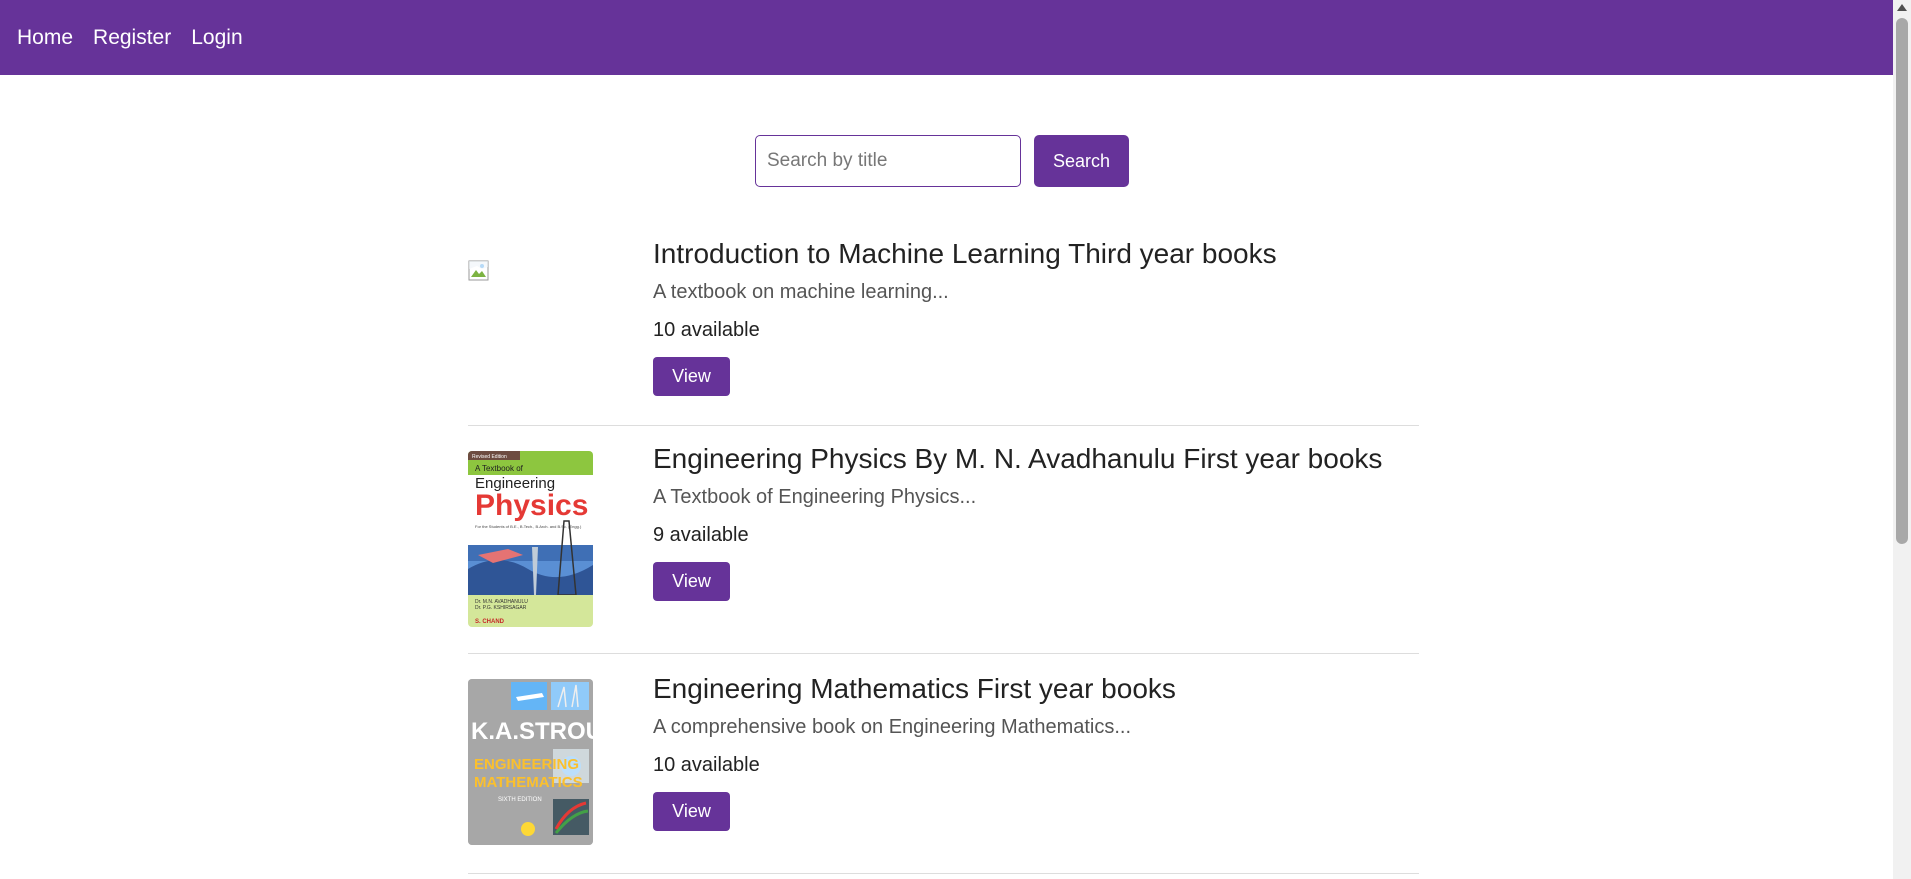 This screenshot has height=879, width=1911. What do you see at coordinates (499, 468) in the screenshot?
I see `cover-line1-text: A Textbook of` at bounding box center [499, 468].